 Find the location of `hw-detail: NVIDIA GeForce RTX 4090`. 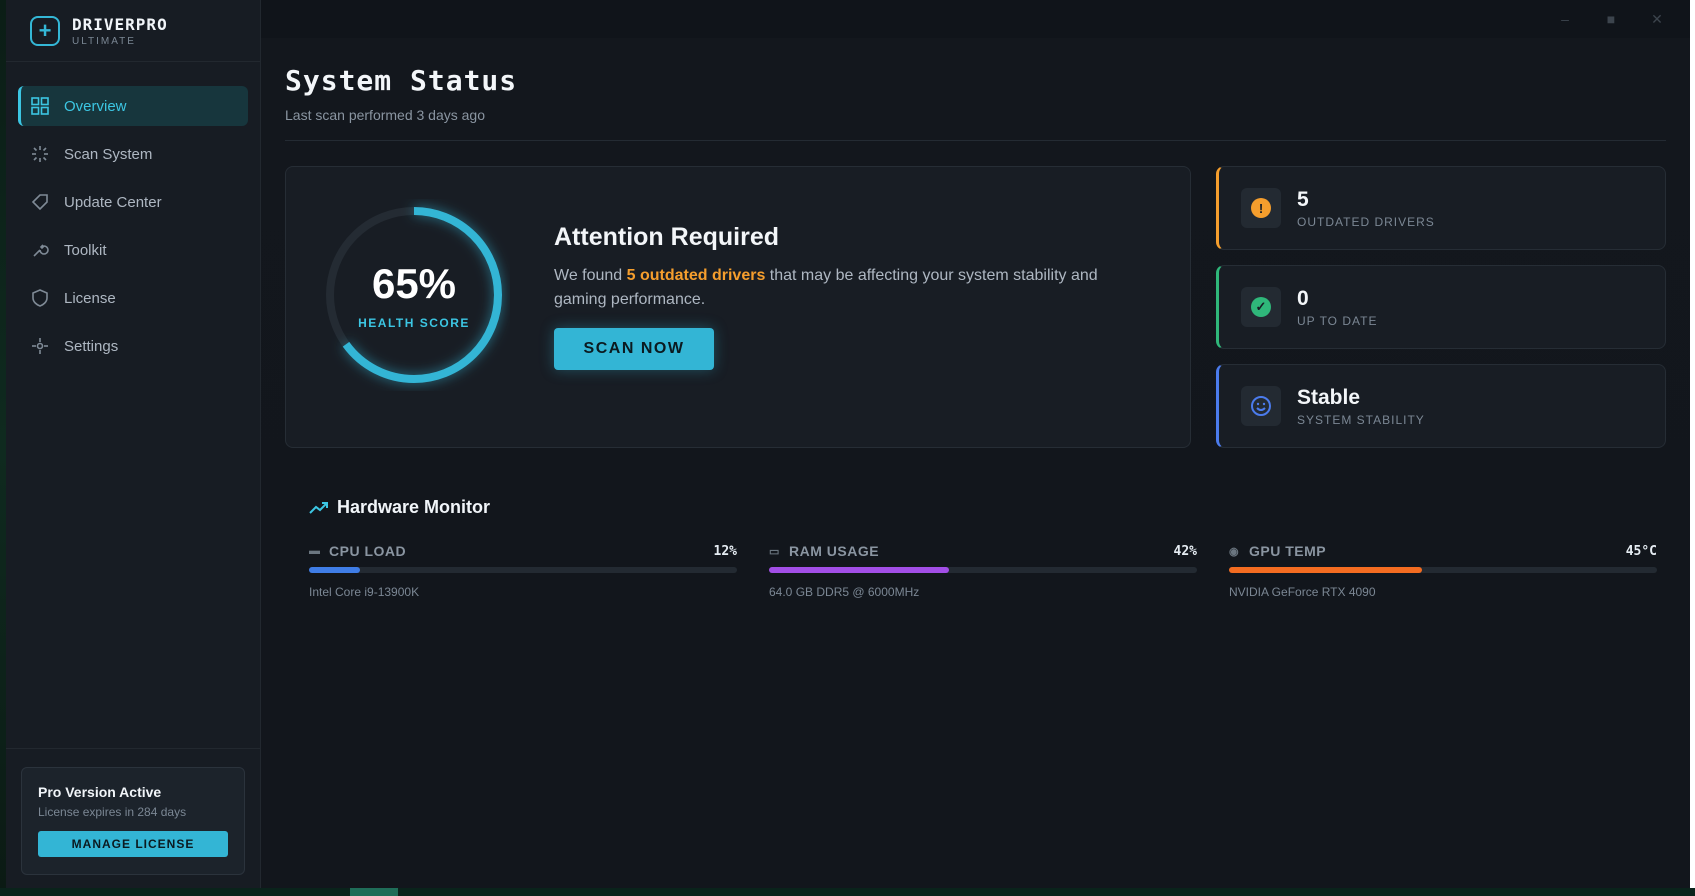

hw-detail: NVIDIA GeForce RTX 4090 is located at coordinates (1302, 592).